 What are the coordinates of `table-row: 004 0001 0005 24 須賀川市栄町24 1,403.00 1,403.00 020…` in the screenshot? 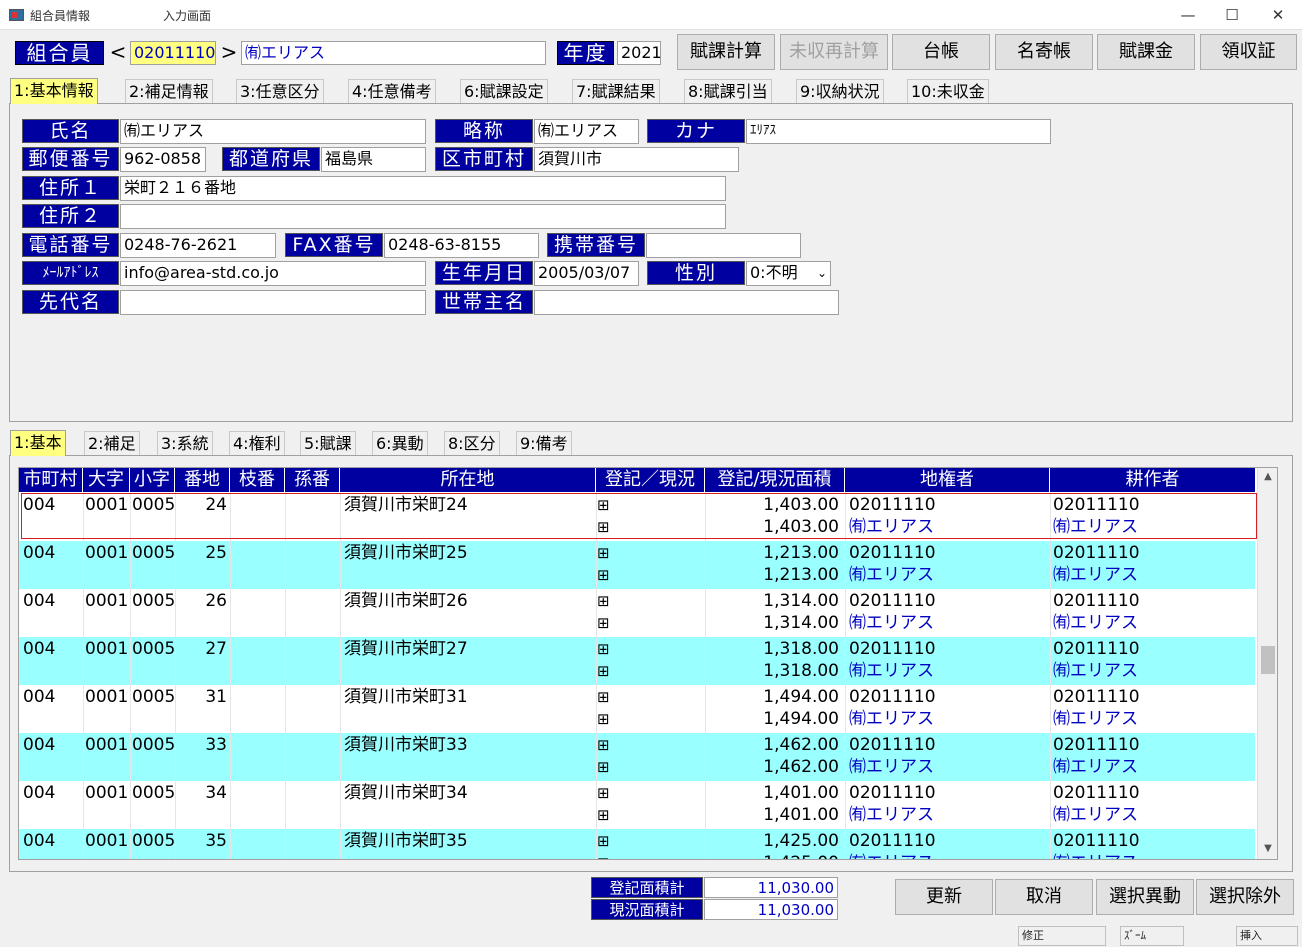 It's located at (637, 517).